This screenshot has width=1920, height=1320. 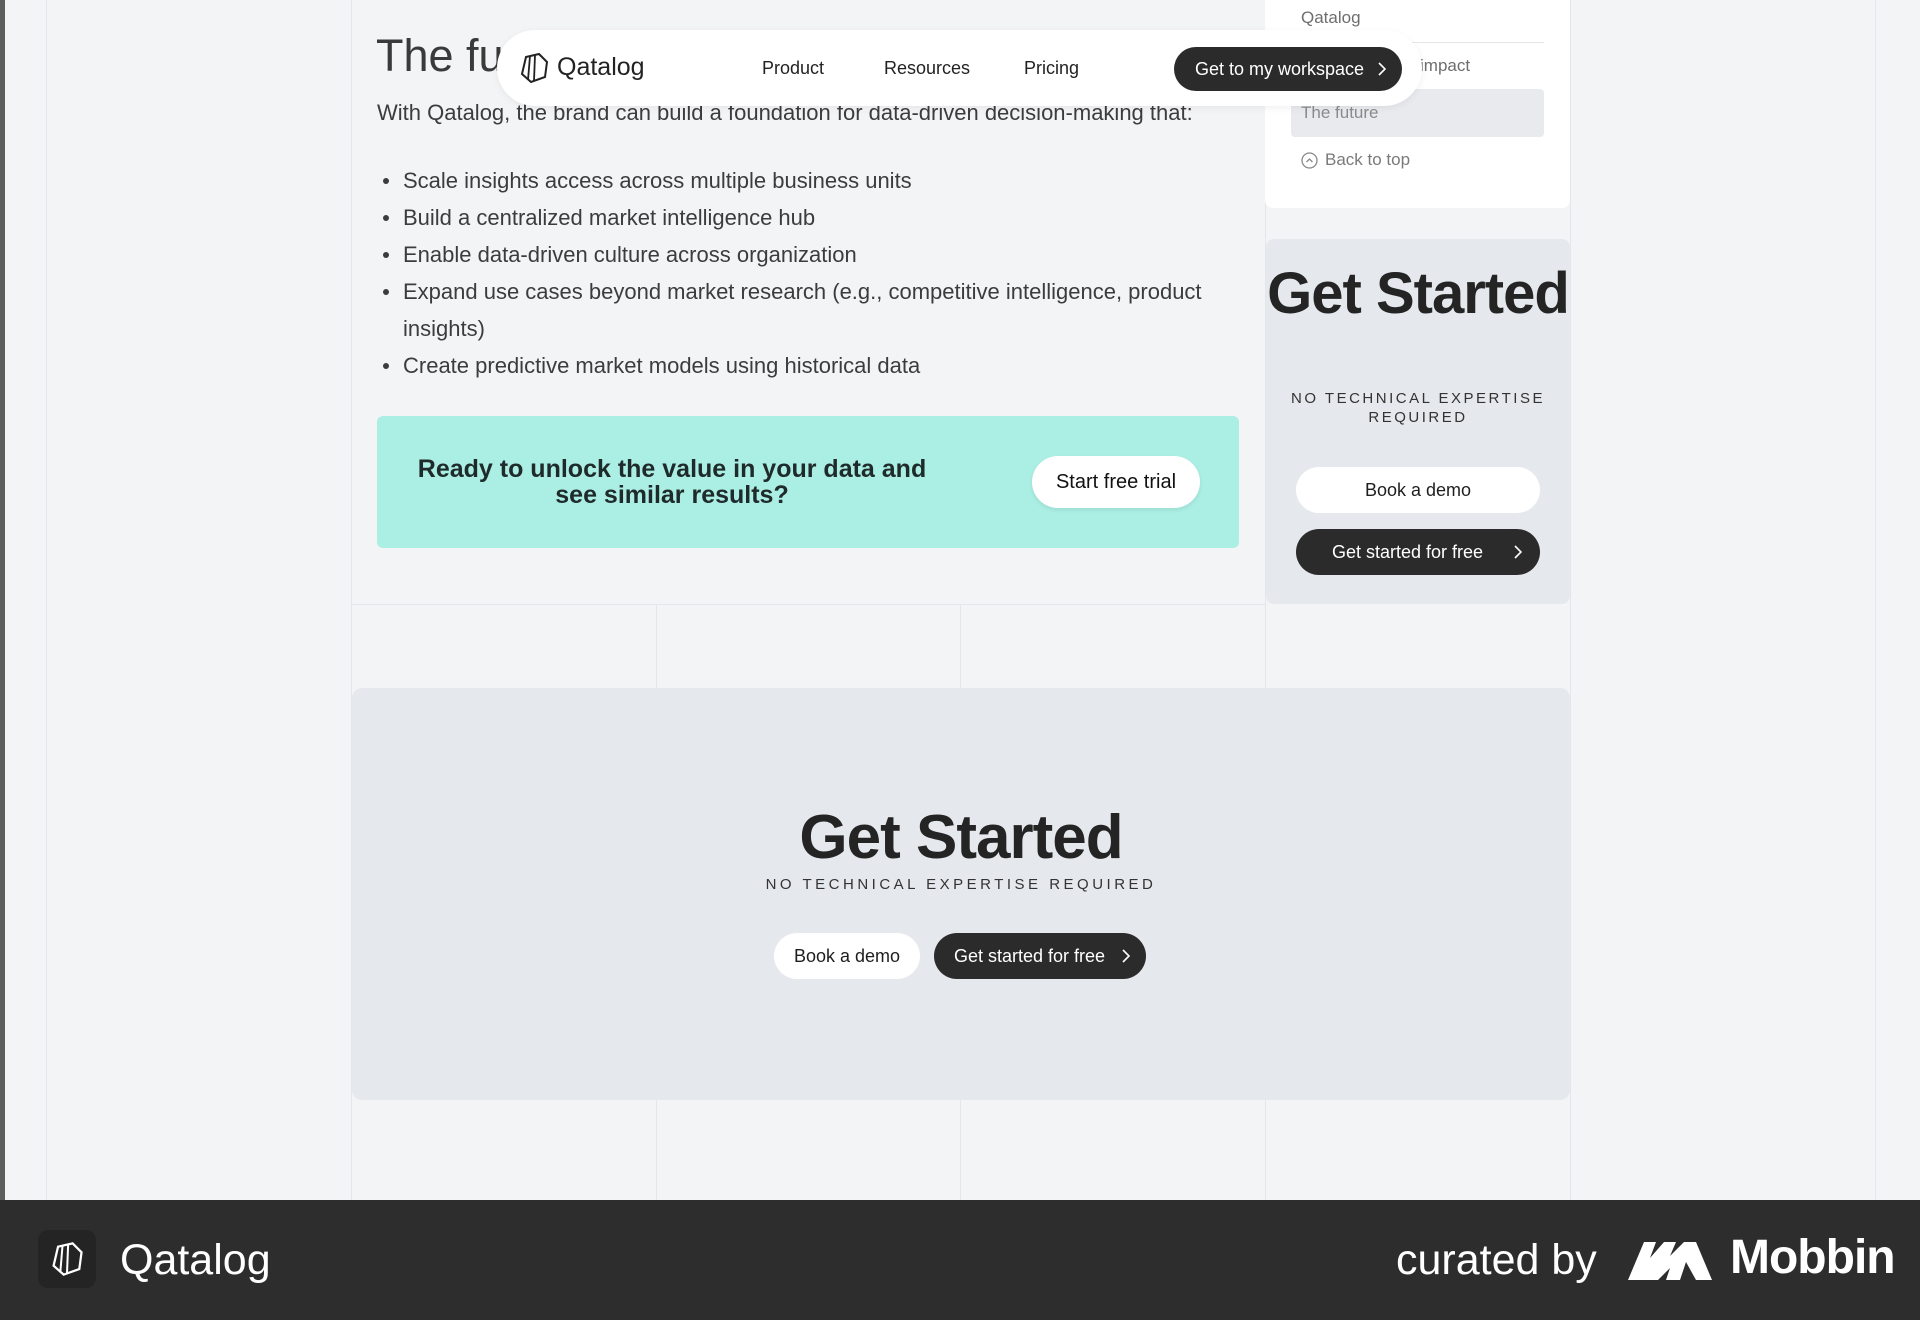 I want to click on toc-item-label: The future, so click(x=1340, y=113).